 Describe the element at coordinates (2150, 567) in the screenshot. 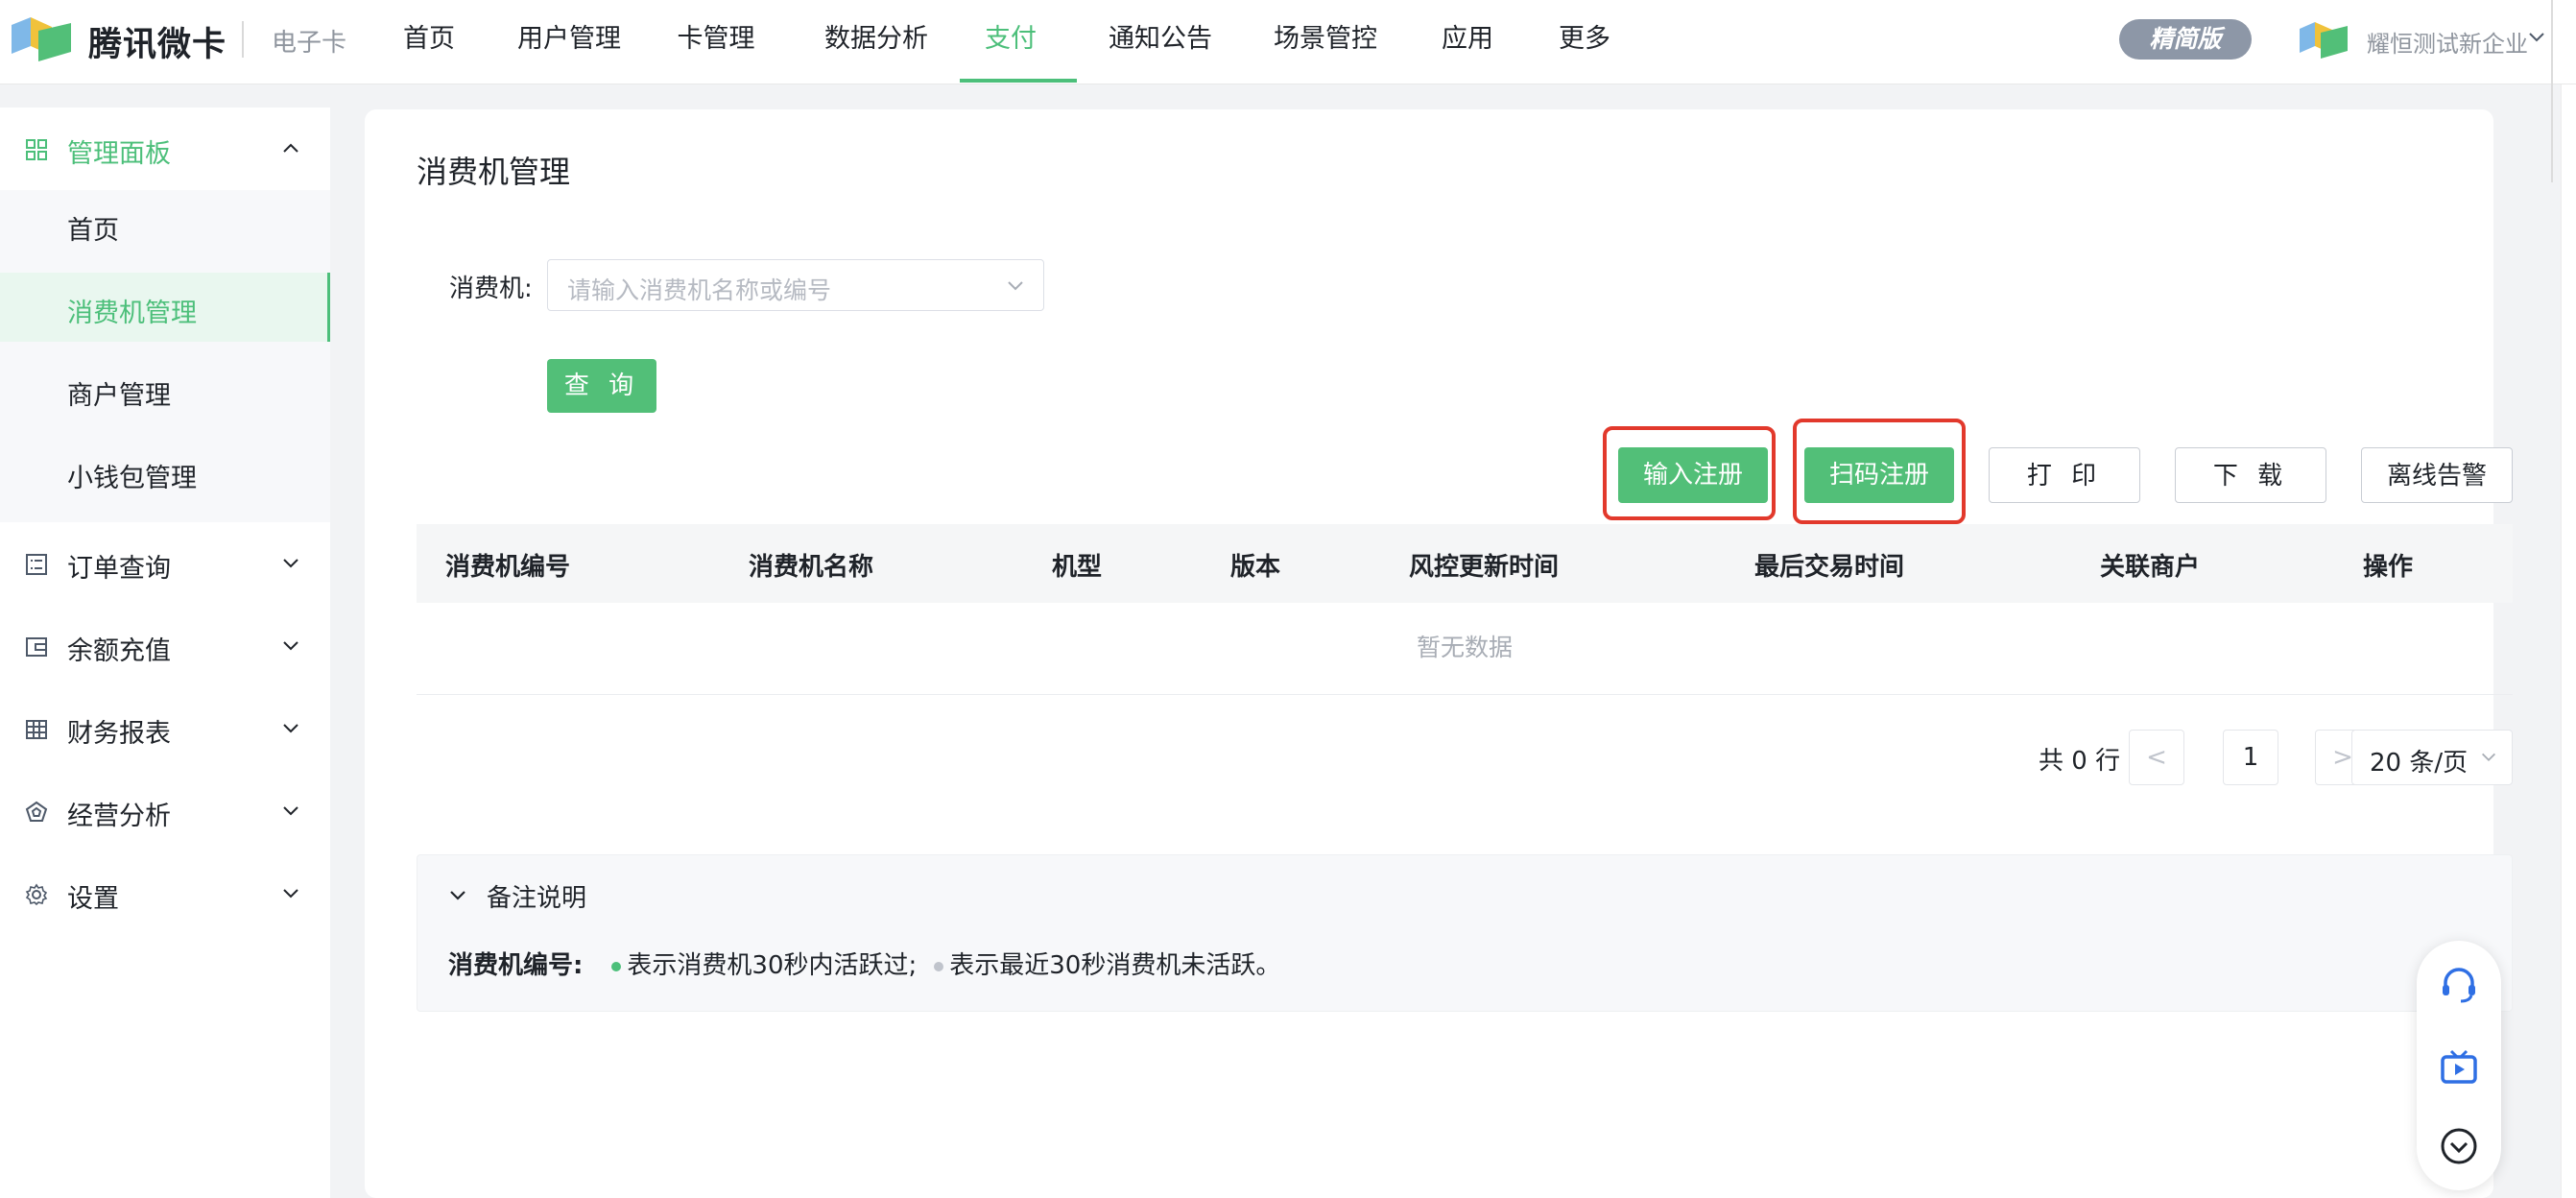

I see `column-header-merchant: 关联商户` at that location.